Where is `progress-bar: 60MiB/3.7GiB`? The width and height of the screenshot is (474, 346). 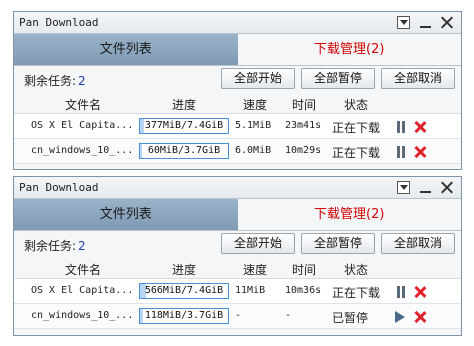 progress-bar: 60MiB/3.7GiB is located at coordinates (184, 151).